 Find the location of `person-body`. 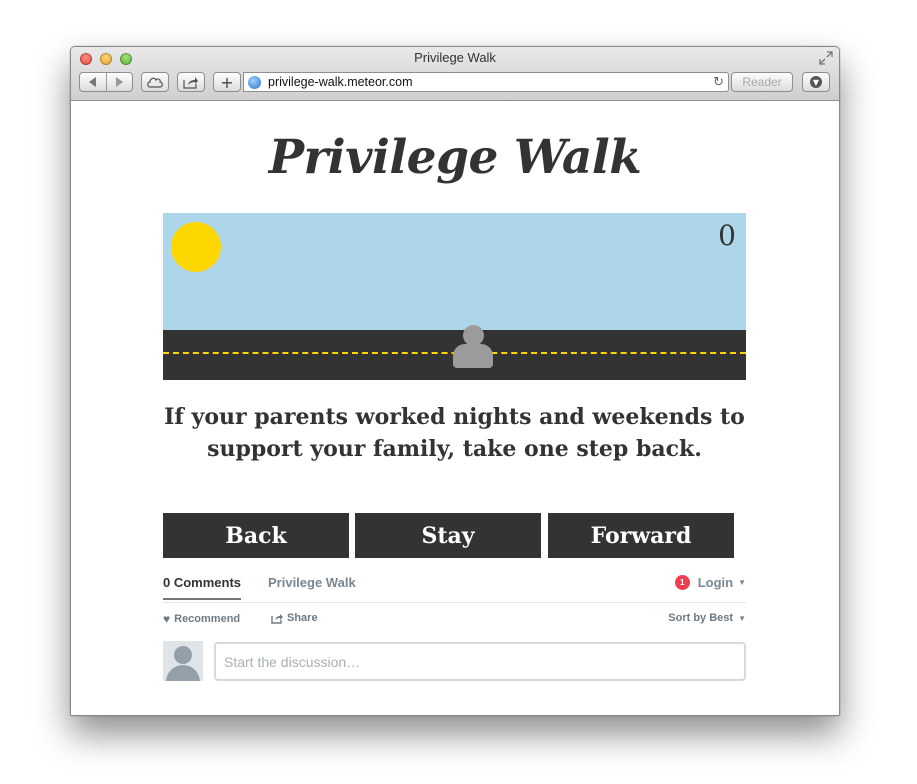

person-body is located at coordinates (473, 356).